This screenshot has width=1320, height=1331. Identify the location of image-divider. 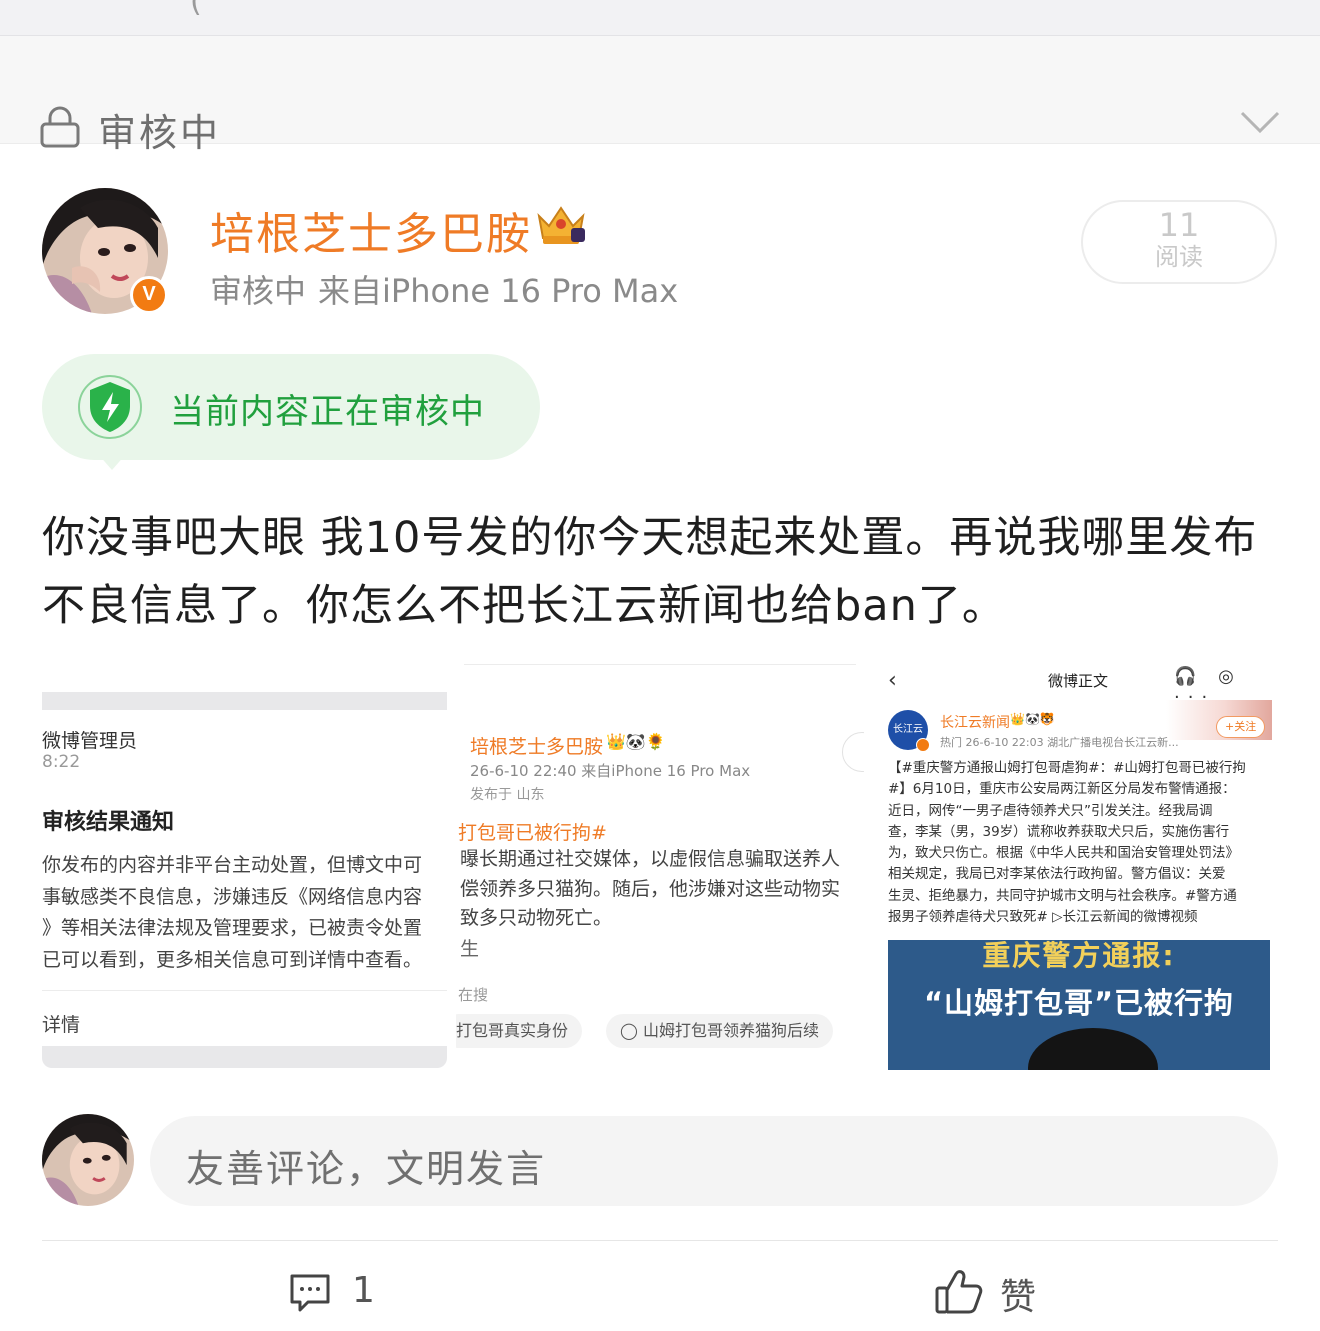
(244, 990).